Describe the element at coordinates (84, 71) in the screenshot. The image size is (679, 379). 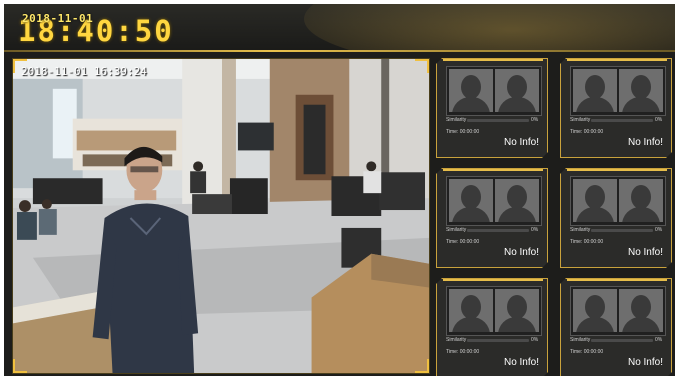
I see `video-timestamp: 2018-11-01 16:39:24` at that location.